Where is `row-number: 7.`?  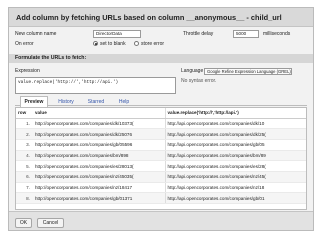 row-number: 7. is located at coordinates (24, 188).